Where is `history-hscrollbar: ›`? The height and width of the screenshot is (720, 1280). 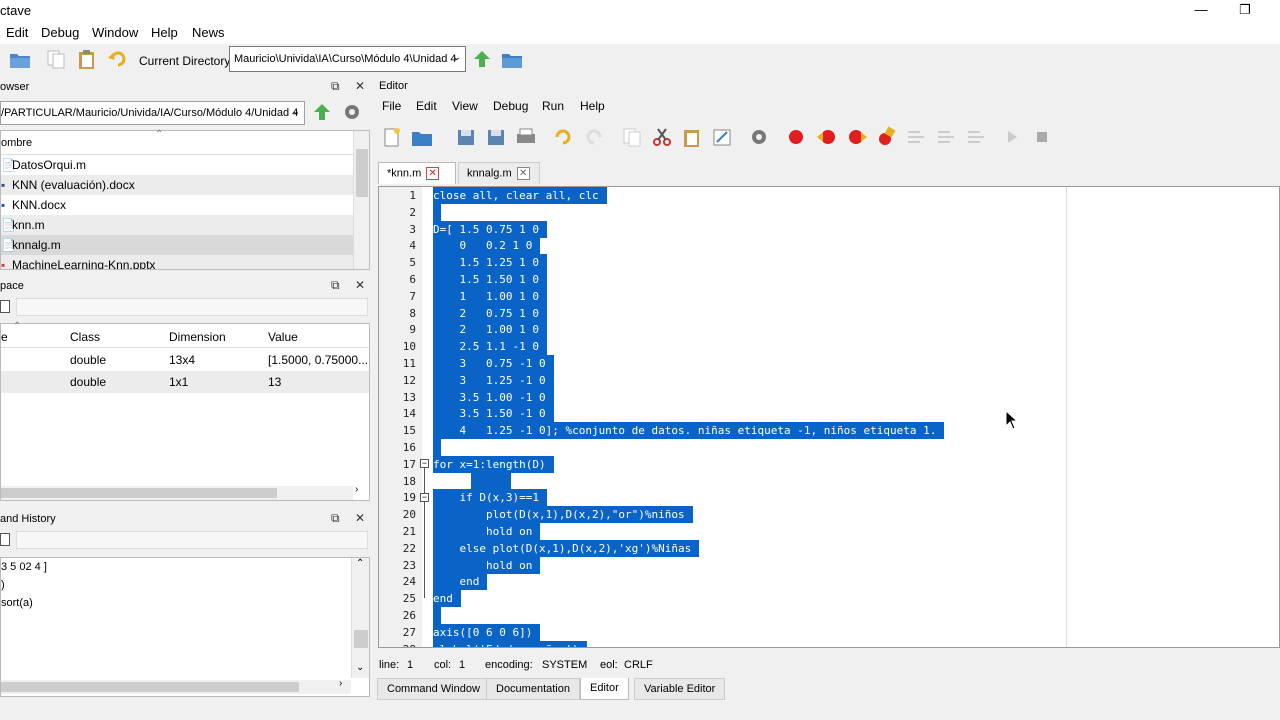
history-hscrollbar: › is located at coordinates (176, 686).